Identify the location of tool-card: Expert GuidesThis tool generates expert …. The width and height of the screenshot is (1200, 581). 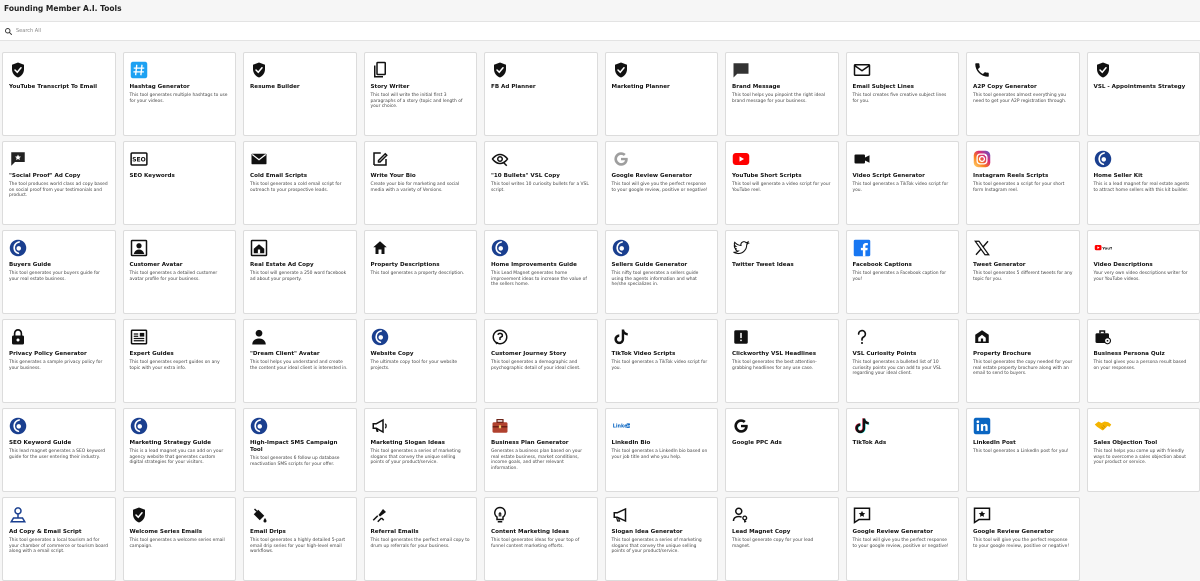
(180, 361).